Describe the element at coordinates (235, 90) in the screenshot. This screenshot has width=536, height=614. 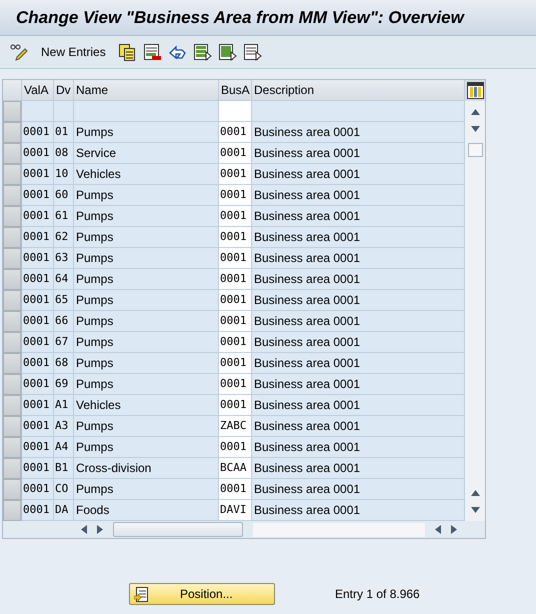
I see `column-header: BusA` at that location.